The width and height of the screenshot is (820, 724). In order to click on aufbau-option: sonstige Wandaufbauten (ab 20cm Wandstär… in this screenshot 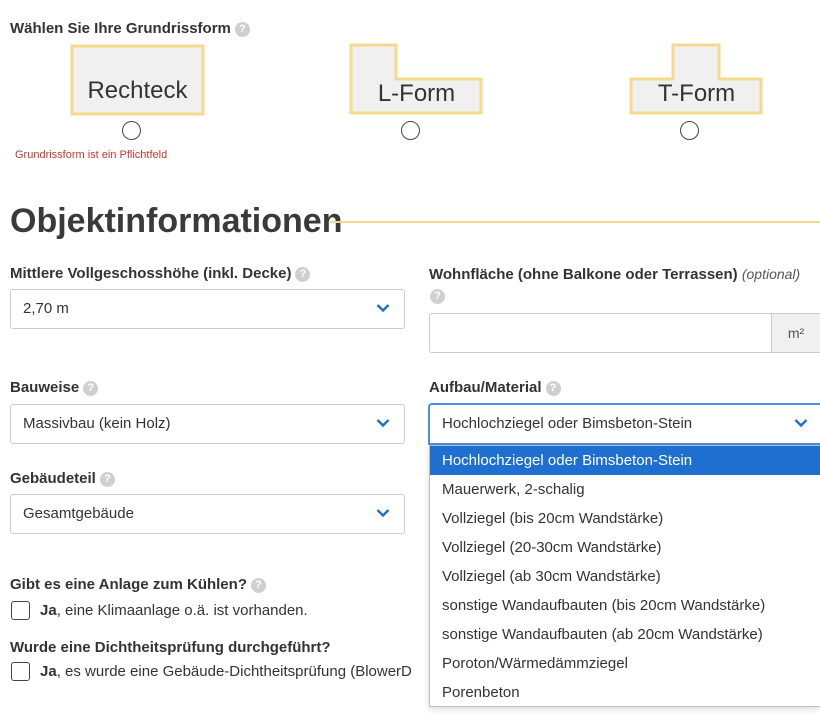, I will do `click(625, 634)`.